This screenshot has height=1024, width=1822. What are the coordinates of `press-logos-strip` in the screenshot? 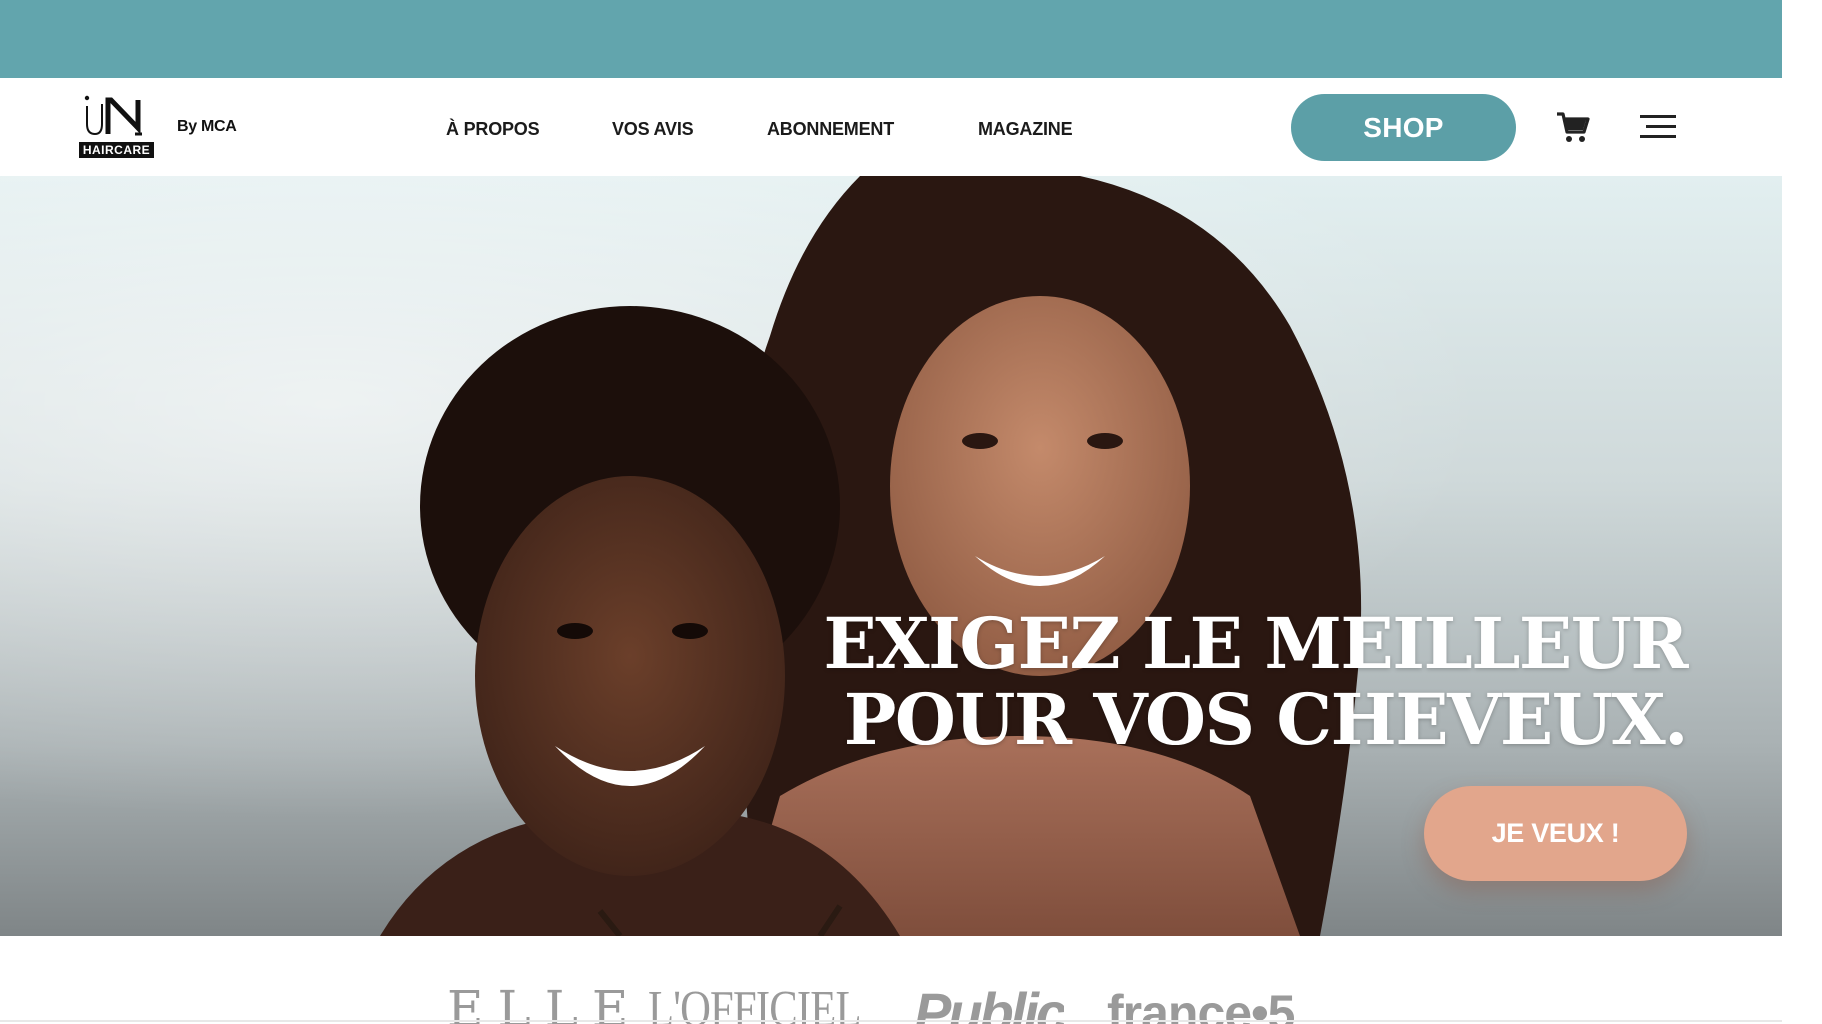 It's located at (911, 980).